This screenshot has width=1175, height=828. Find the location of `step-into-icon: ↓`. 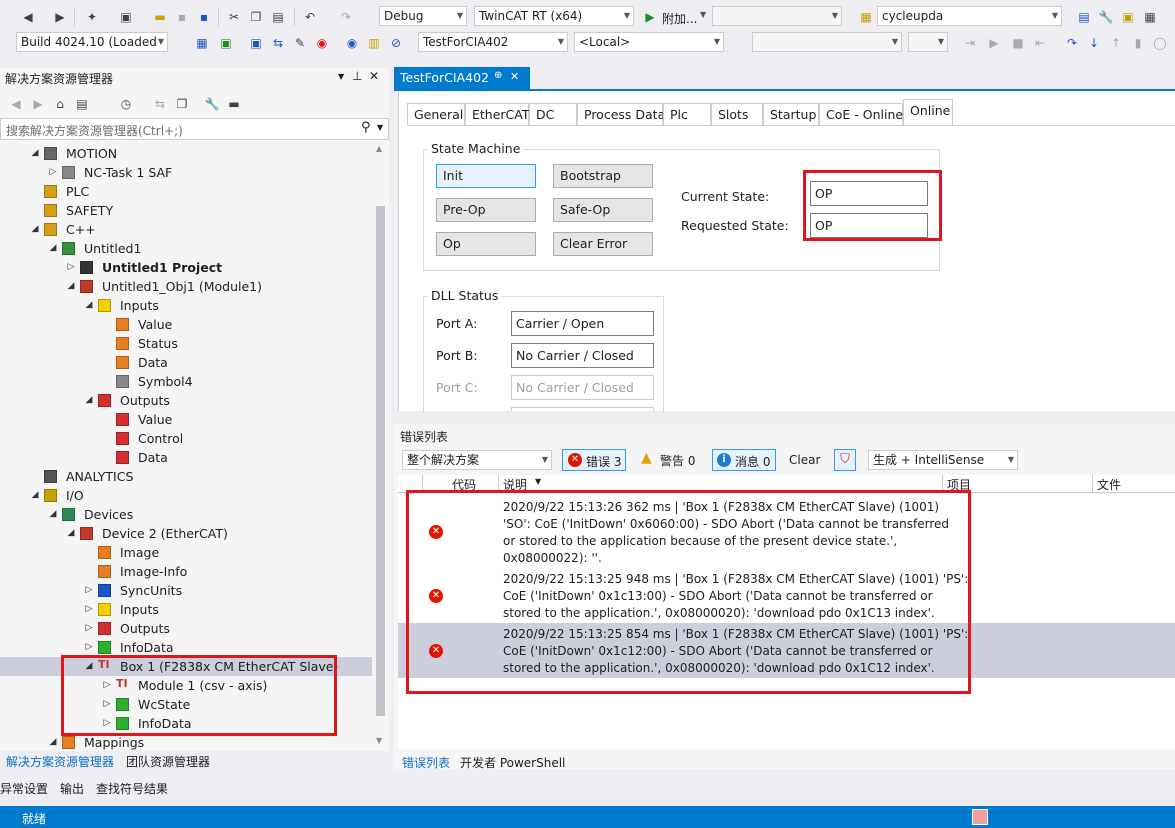

step-into-icon: ↓ is located at coordinates (1094, 43).